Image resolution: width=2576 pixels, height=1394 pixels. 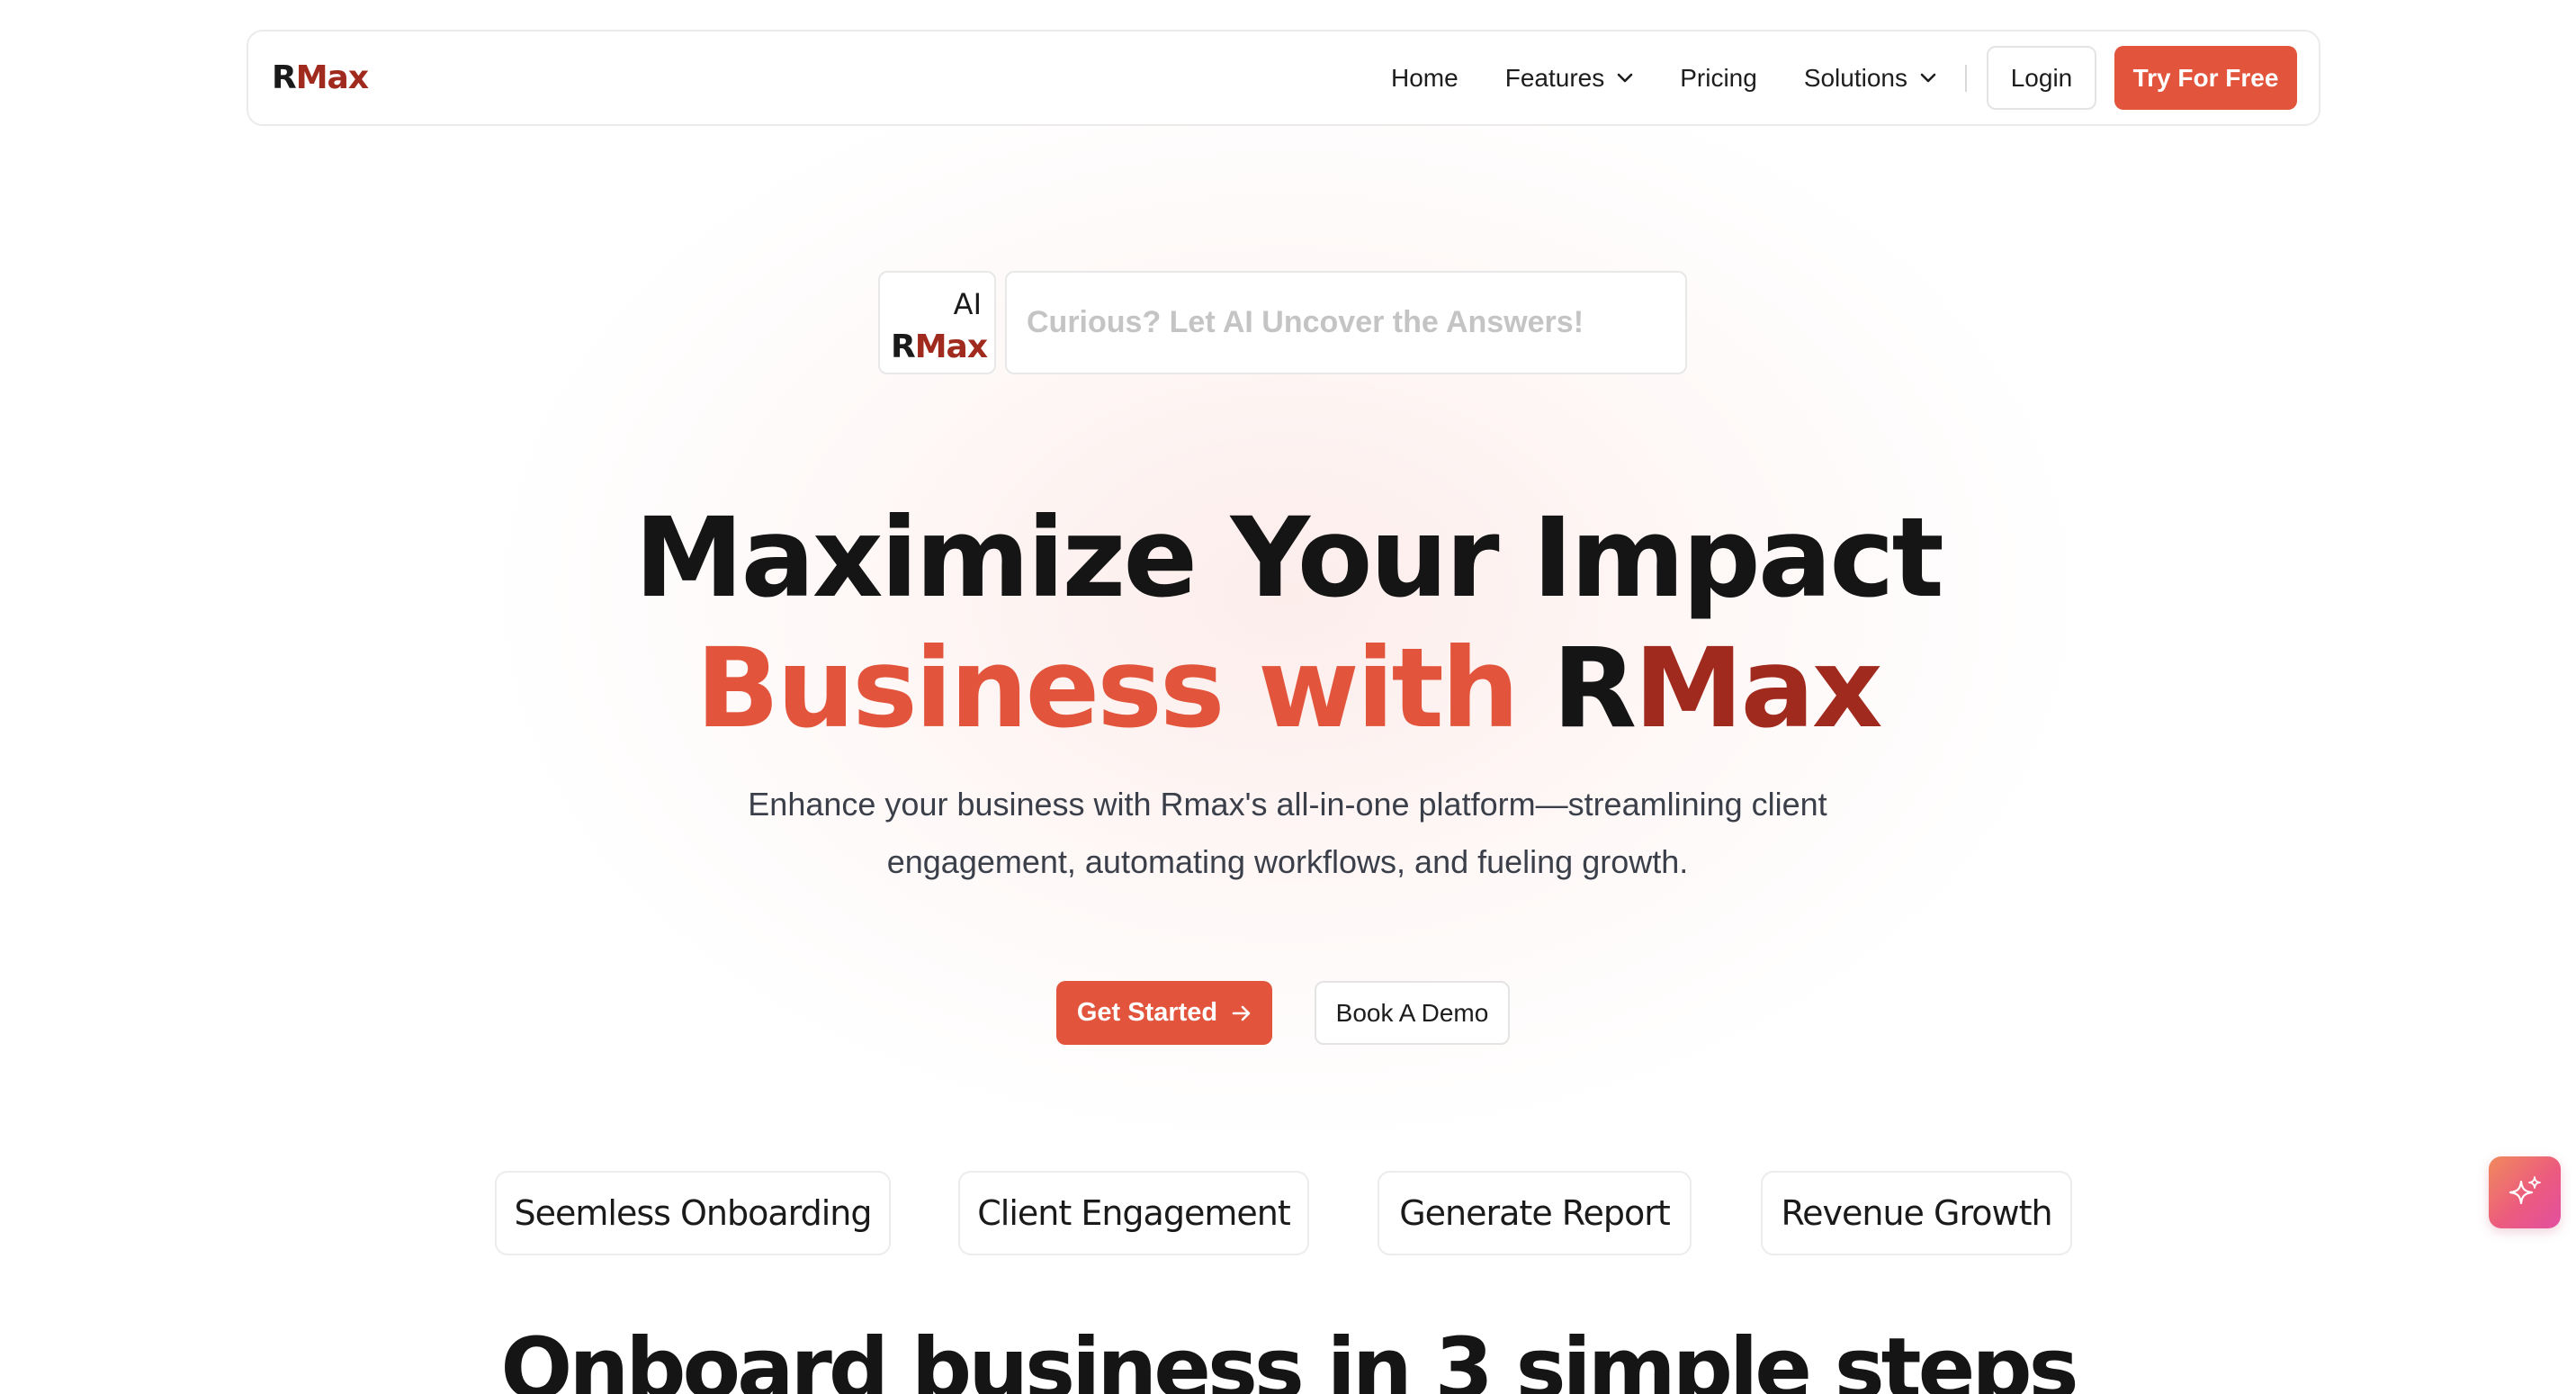 I want to click on feature-chip-revenue: Revenue Growth, so click(x=1917, y=1213).